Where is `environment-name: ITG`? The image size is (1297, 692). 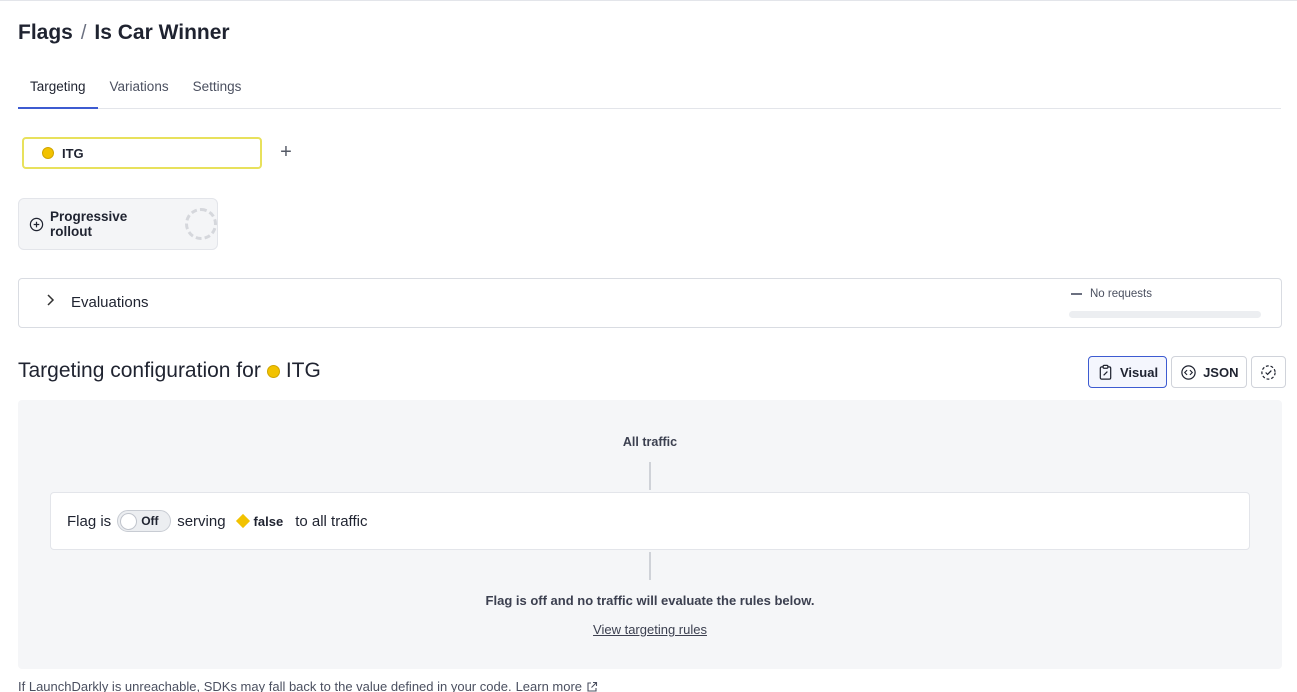 environment-name: ITG is located at coordinates (73, 153).